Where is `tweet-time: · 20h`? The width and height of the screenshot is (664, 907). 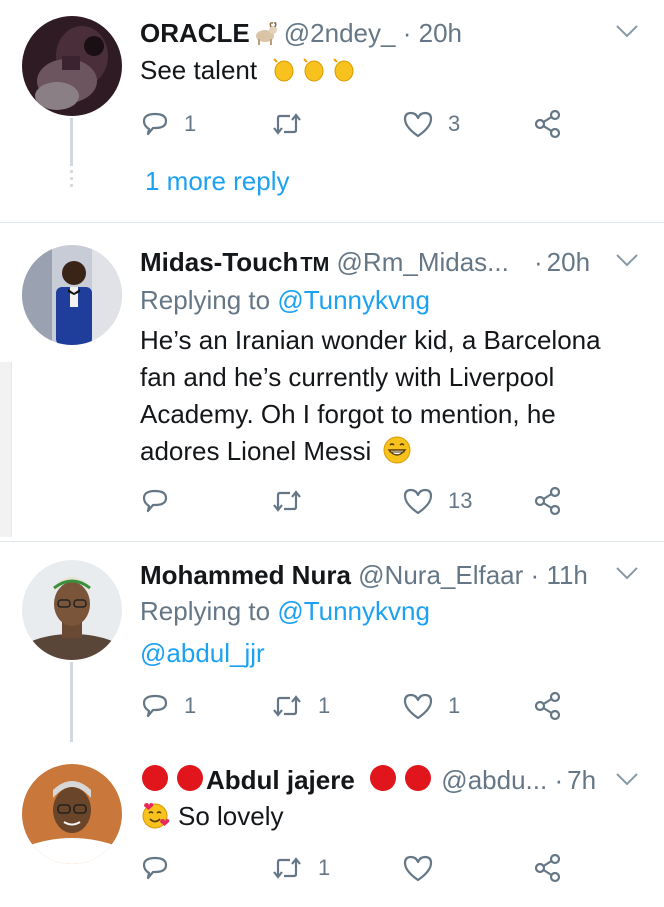
tweet-time: · 20h is located at coordinates (562, 262).